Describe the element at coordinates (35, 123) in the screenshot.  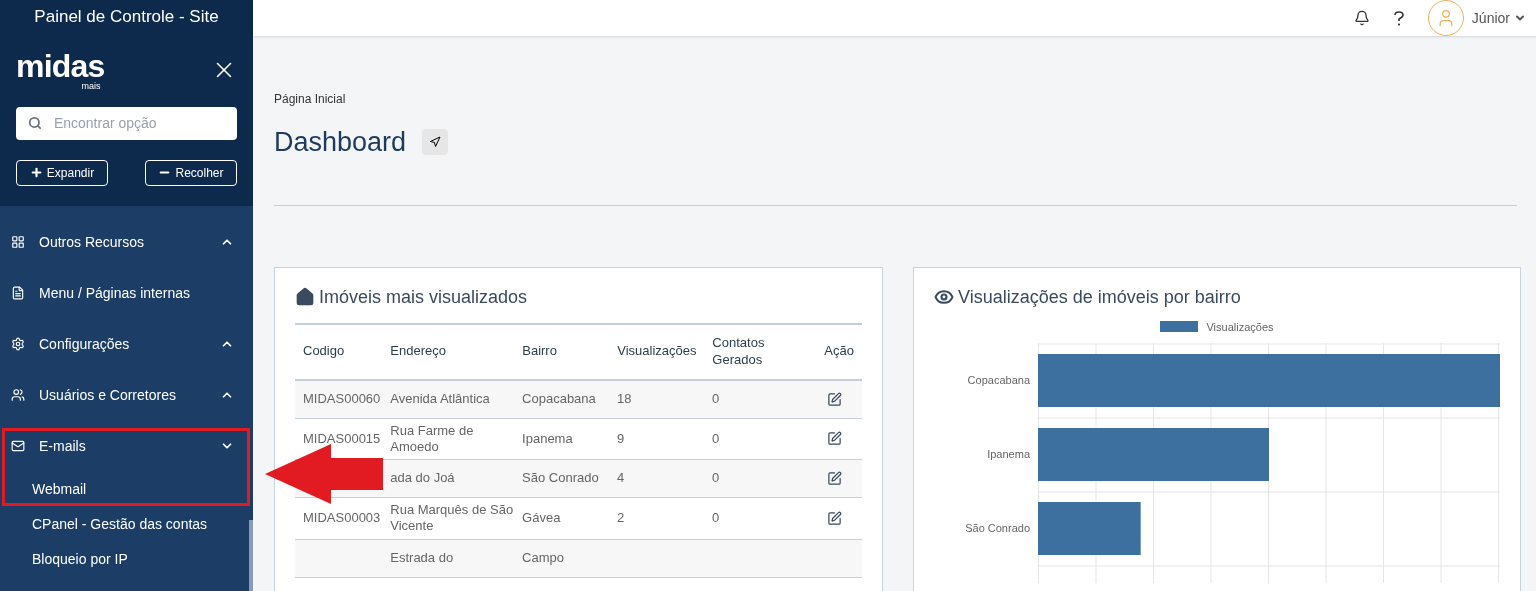
I see `search-icon` at that location.